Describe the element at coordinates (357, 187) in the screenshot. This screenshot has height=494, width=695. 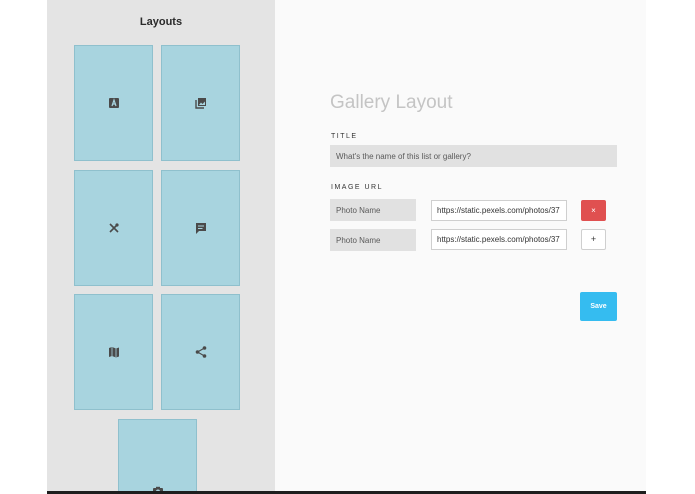
I see `image-url-label: IMAGE URL` at that location.